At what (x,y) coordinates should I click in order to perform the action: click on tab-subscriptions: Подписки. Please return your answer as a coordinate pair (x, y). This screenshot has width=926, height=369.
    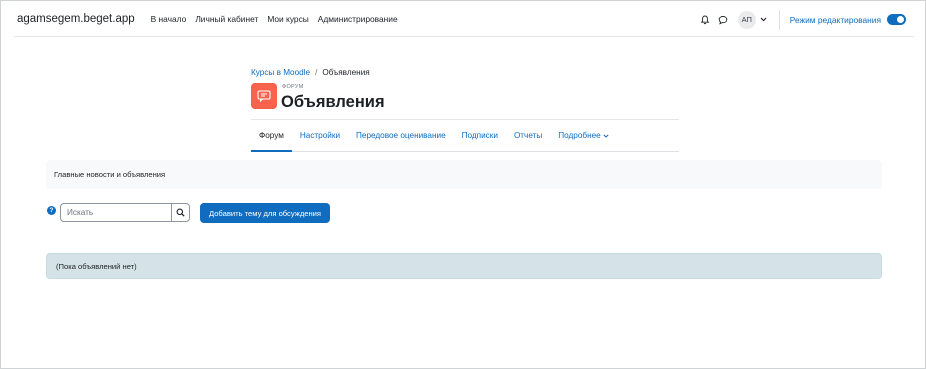
    Looking at the image, I should click on (480, 135).